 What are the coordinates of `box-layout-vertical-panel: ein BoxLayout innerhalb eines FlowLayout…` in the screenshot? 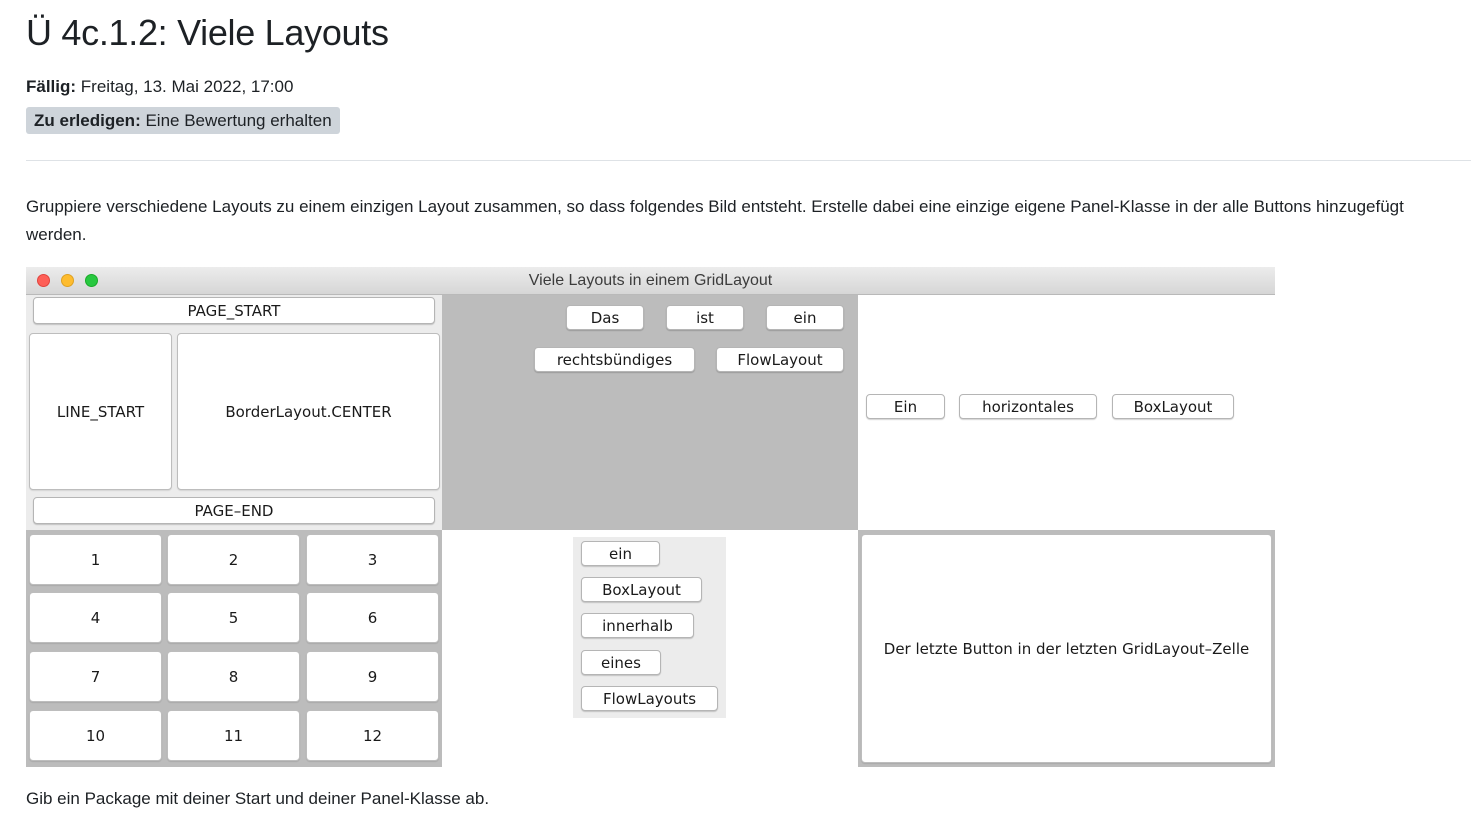 It's located at (649, 627).